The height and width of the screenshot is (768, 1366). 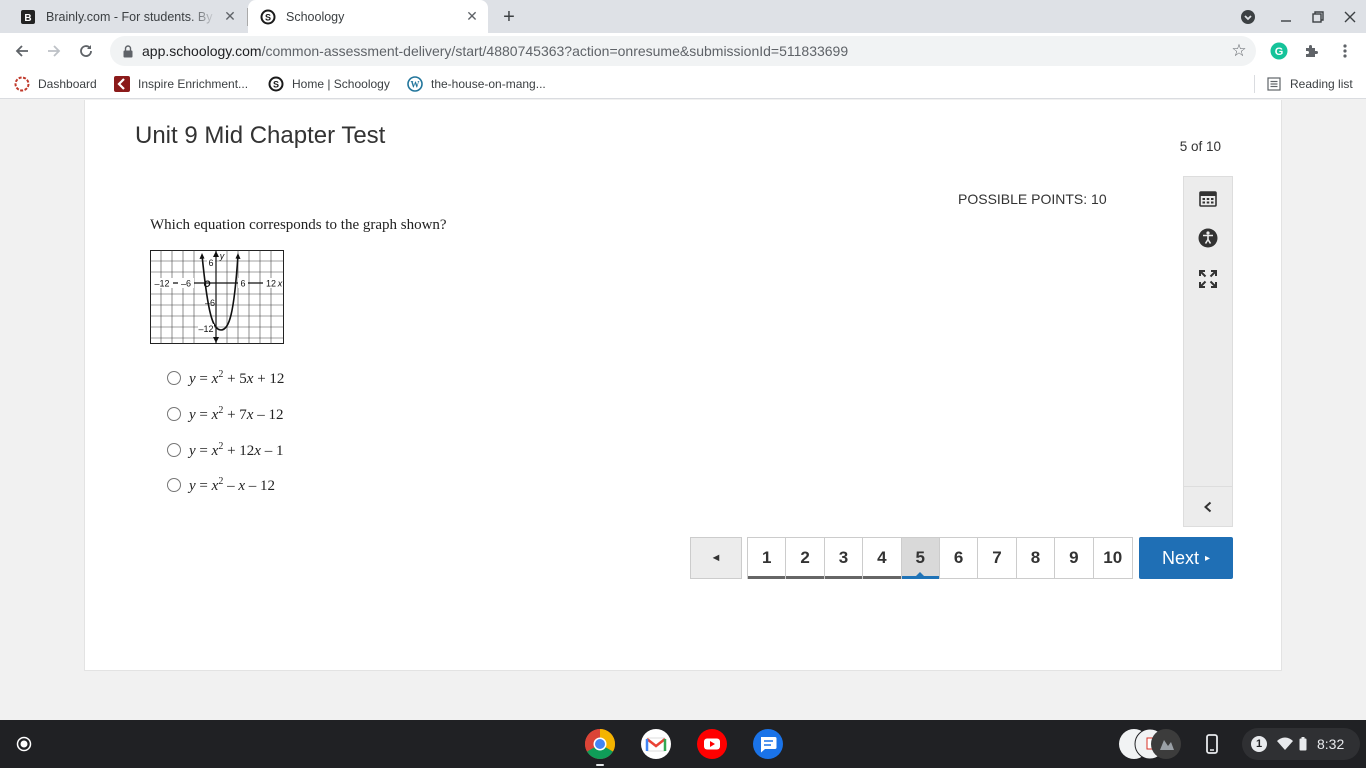 I want to click on answer-choice: y = x2 + 5x + 12, so click(x=225, y=378).